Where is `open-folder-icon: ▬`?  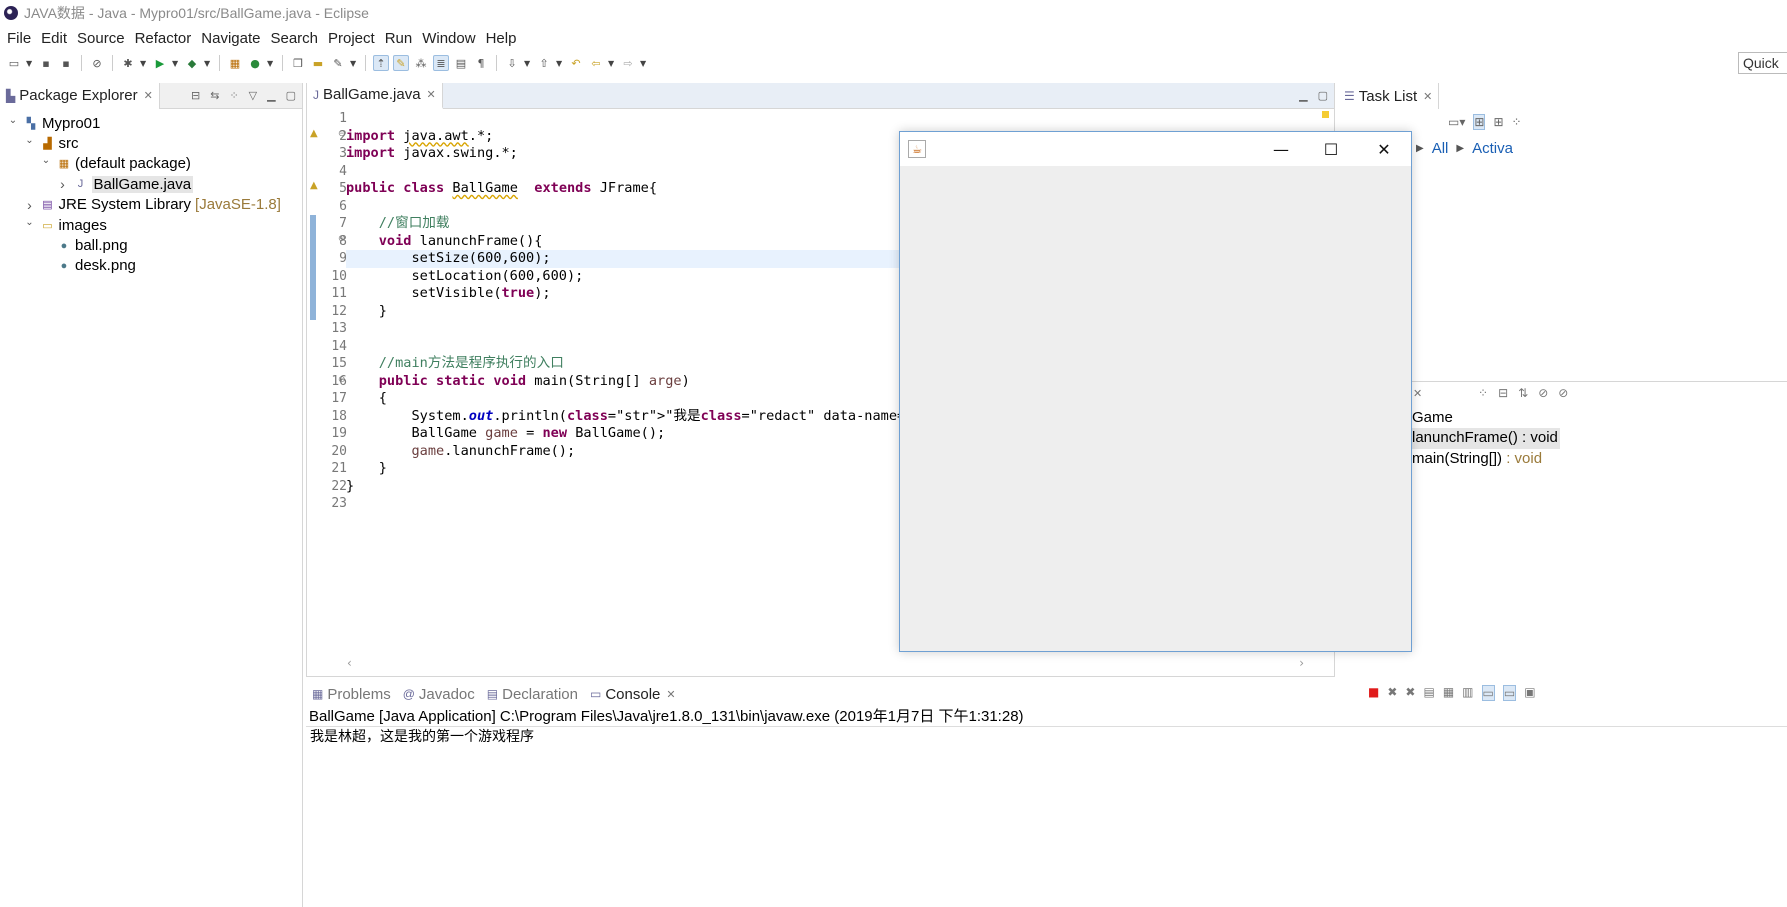
open-folder-icon: ▬ is located at coordinates (318, 63).